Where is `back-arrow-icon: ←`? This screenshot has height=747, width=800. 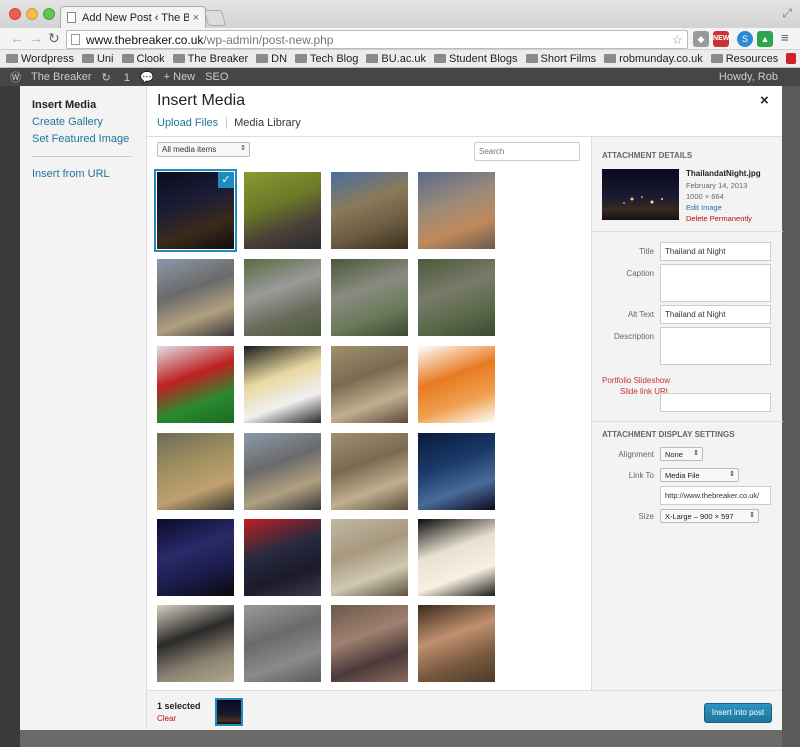
back-arrow-icon: ← is located at coordinates (17, 38).